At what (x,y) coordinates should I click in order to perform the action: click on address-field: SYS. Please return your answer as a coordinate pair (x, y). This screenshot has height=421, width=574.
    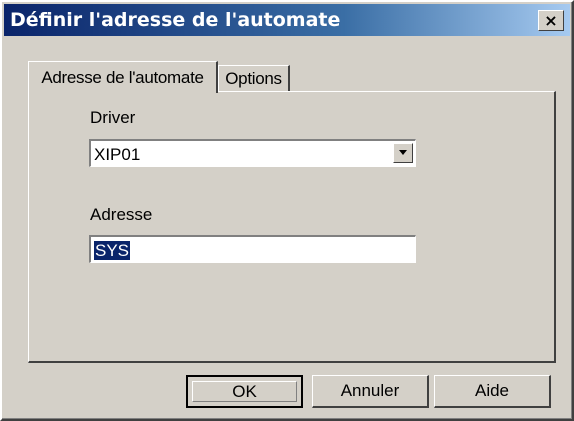
    Looking at the image, I should click on (252, 249).